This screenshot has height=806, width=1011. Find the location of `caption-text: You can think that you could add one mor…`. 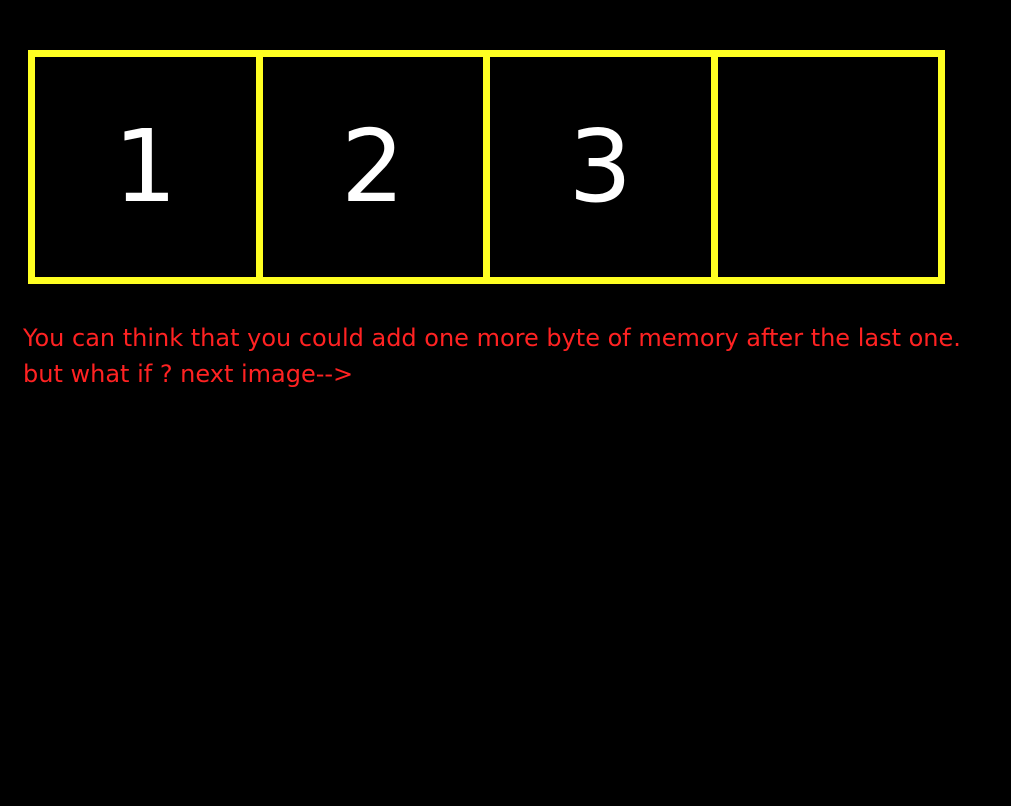

caption-text: You can think that you could add one mor… is located at coordinates (508, 356).